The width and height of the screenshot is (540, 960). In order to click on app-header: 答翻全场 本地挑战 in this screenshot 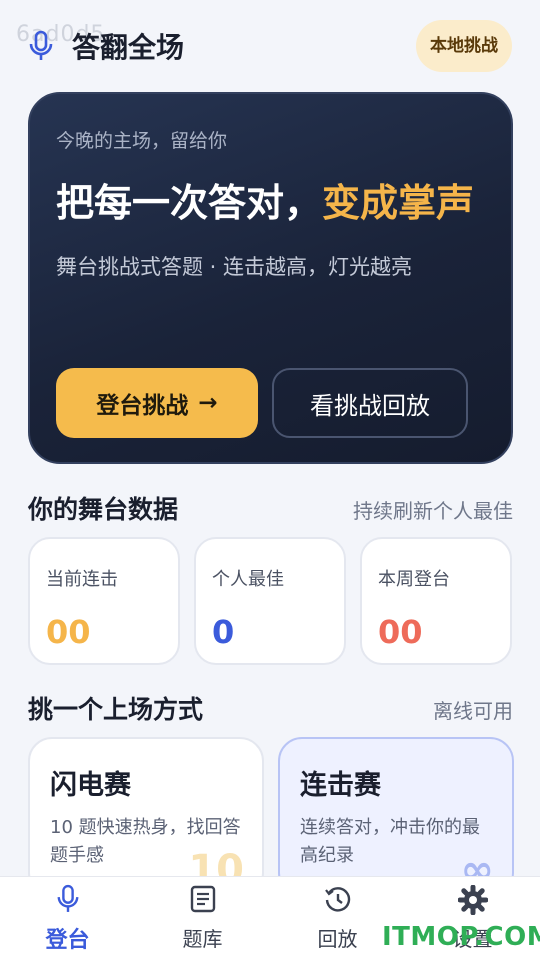, I will do `click(270, 46)`.